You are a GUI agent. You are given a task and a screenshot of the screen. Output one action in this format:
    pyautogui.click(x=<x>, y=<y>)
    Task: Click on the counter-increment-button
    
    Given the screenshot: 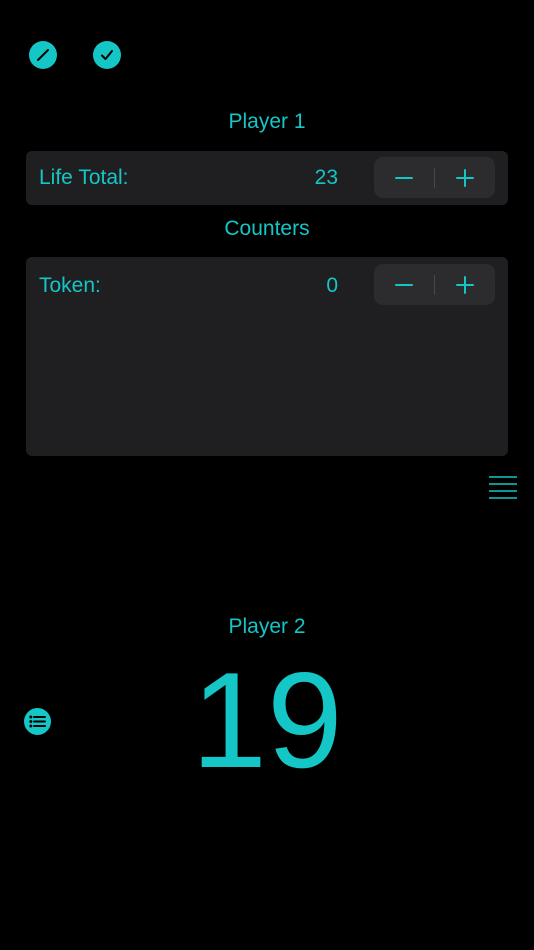 What is the action you would take?
    pyautogui.click(x=465, y=284)
    